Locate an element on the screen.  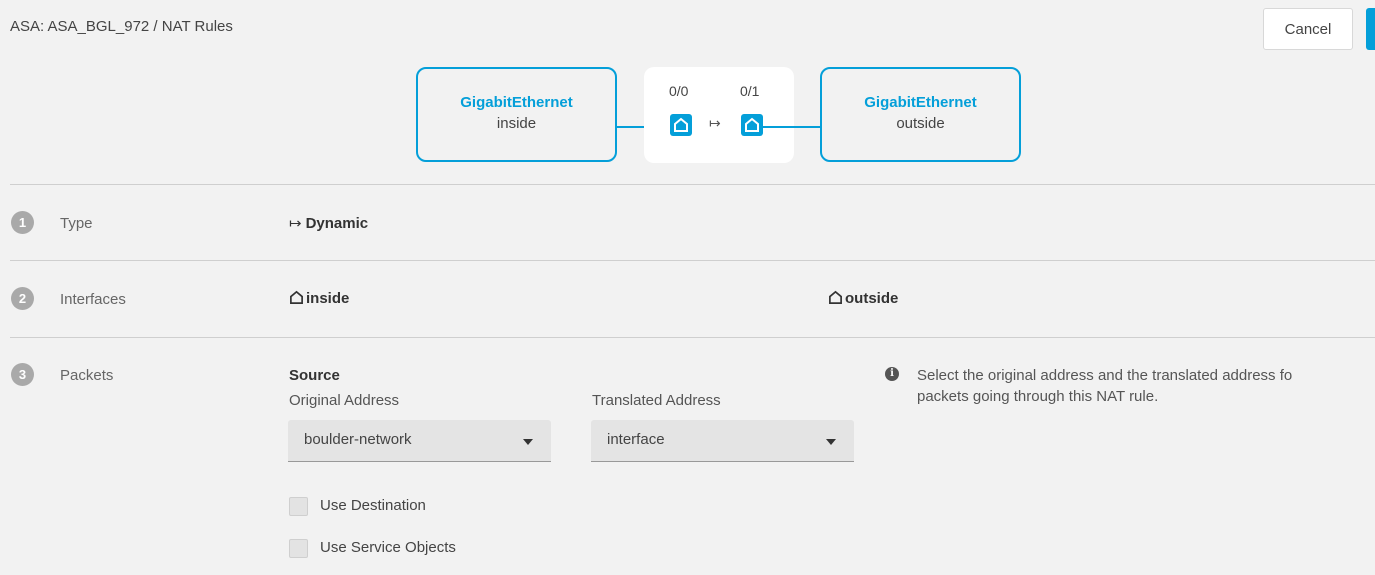
original-address-select: boulder-network is located at coordinates (419, 441).